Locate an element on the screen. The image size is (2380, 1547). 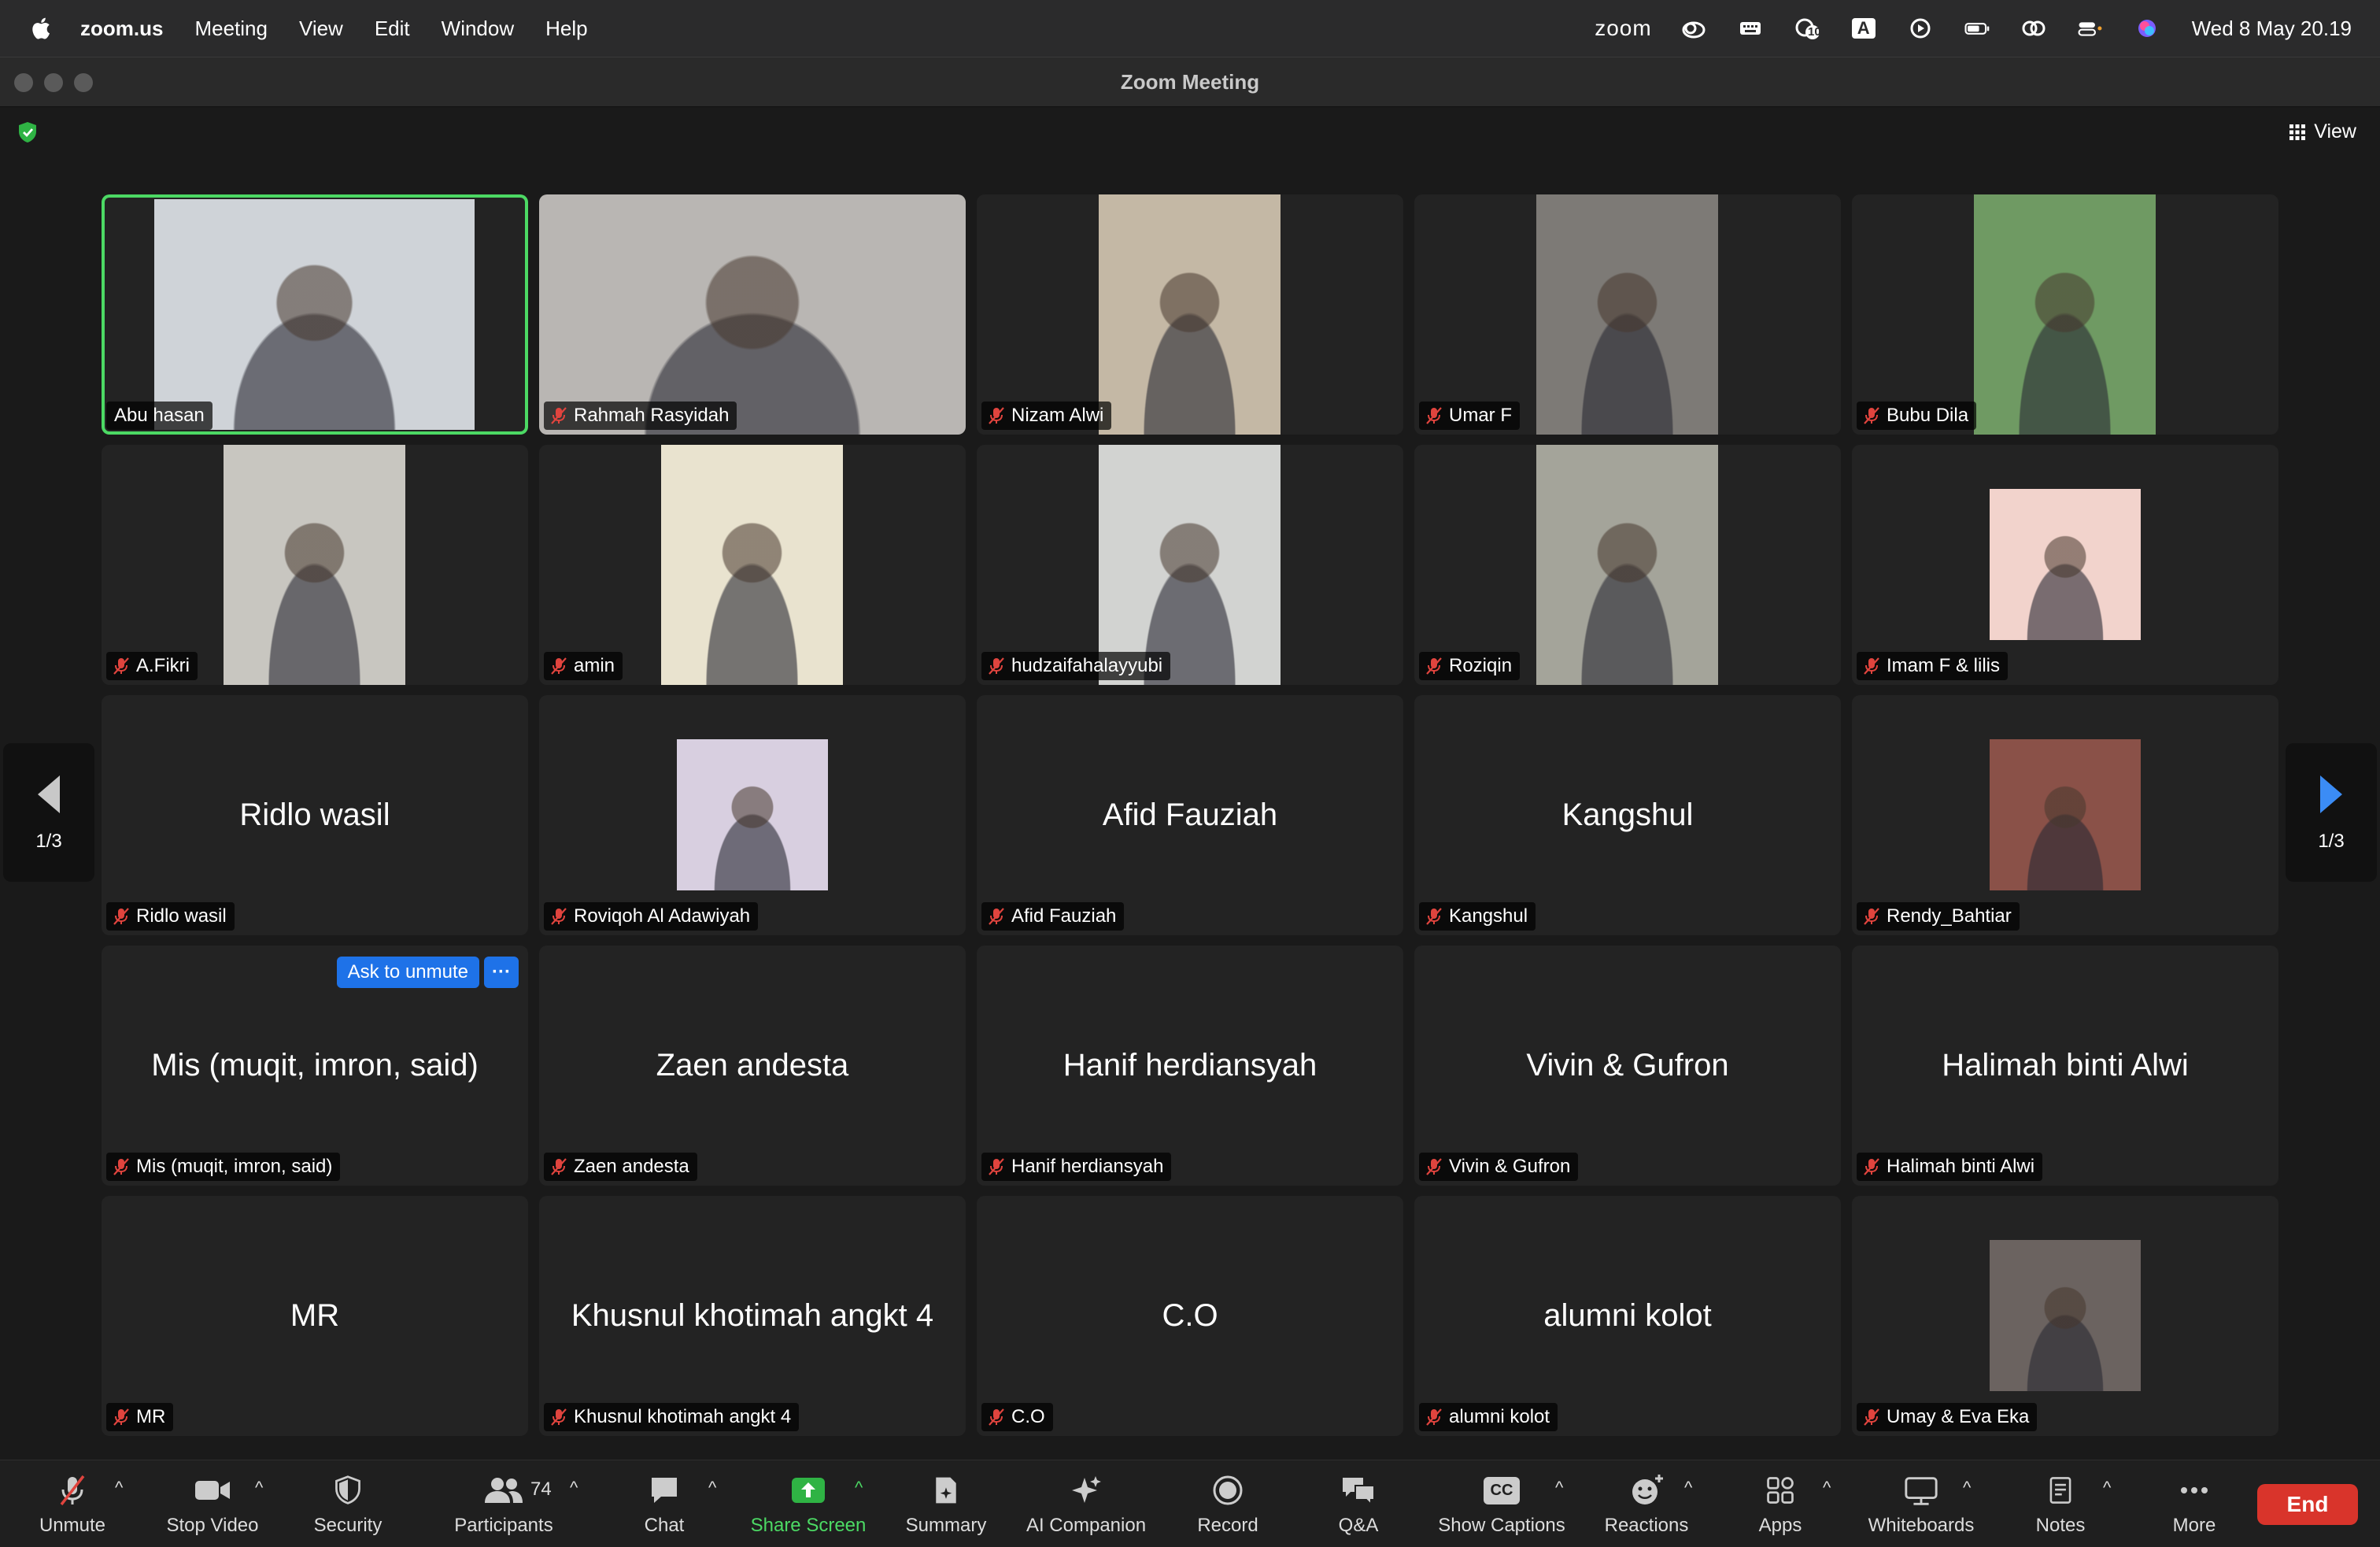
notes-options-caret: ^ is located at coordinates (2107, 1488).